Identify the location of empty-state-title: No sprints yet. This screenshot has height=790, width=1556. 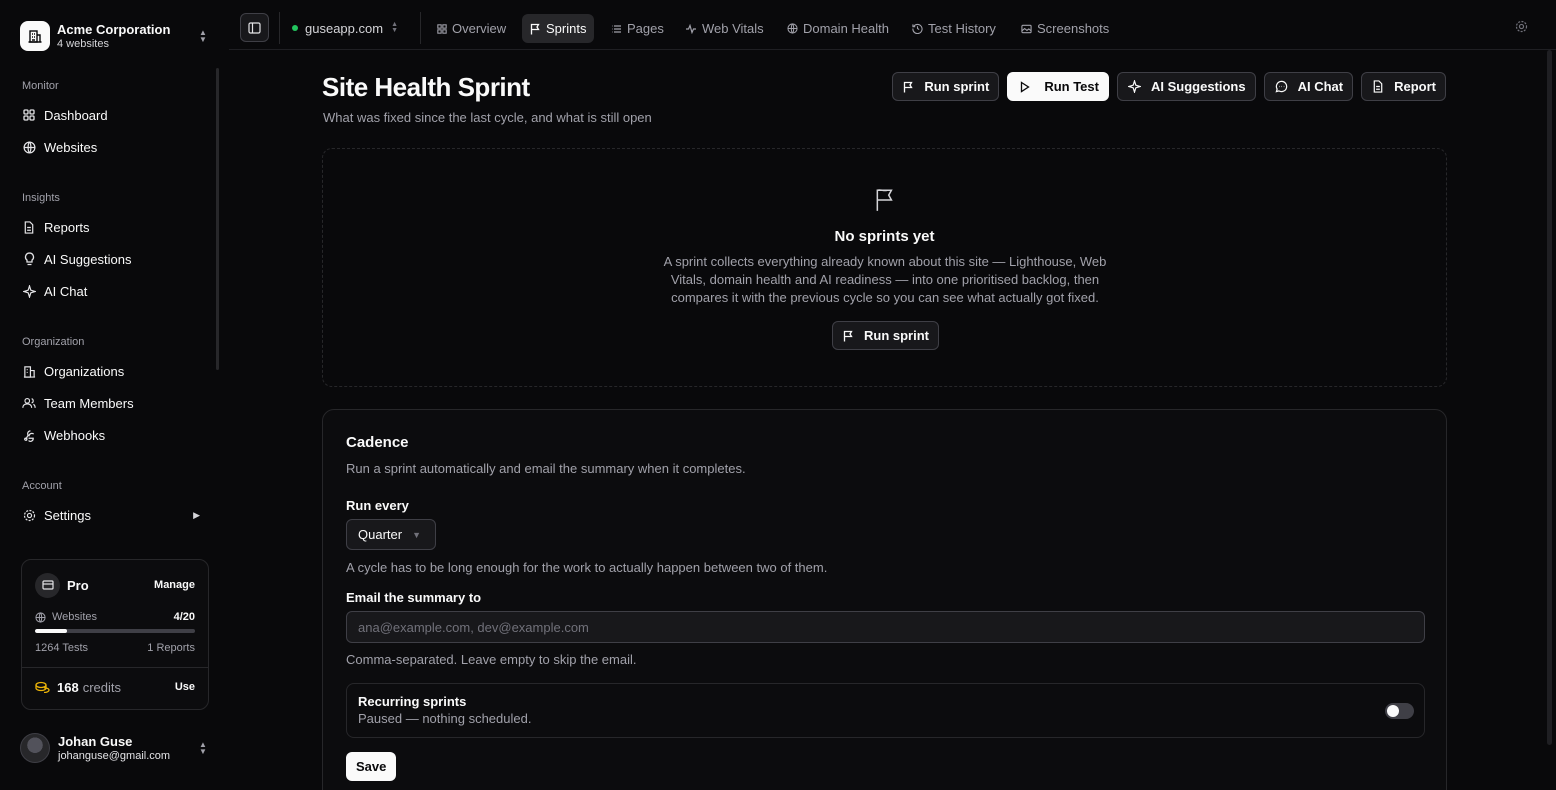
(884, 236).